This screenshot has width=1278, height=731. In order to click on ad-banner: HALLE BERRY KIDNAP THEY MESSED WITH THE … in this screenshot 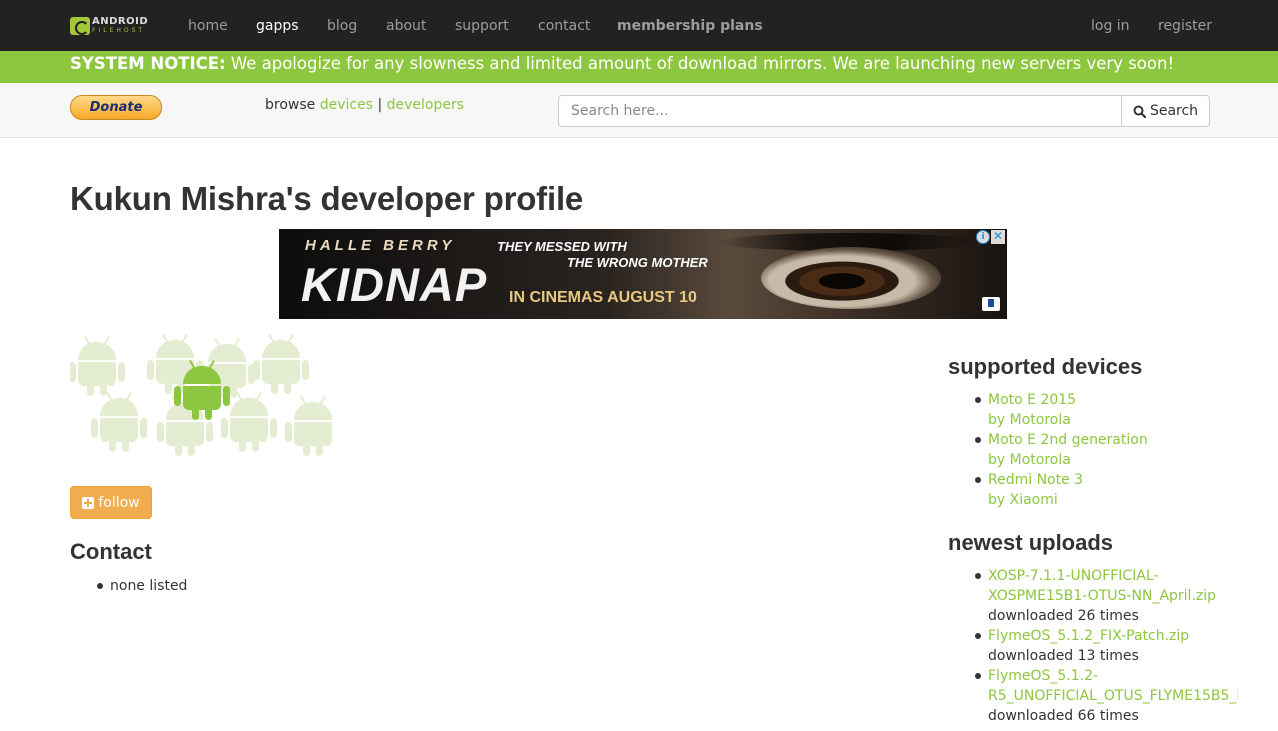, I will do `click(643, 274)`.